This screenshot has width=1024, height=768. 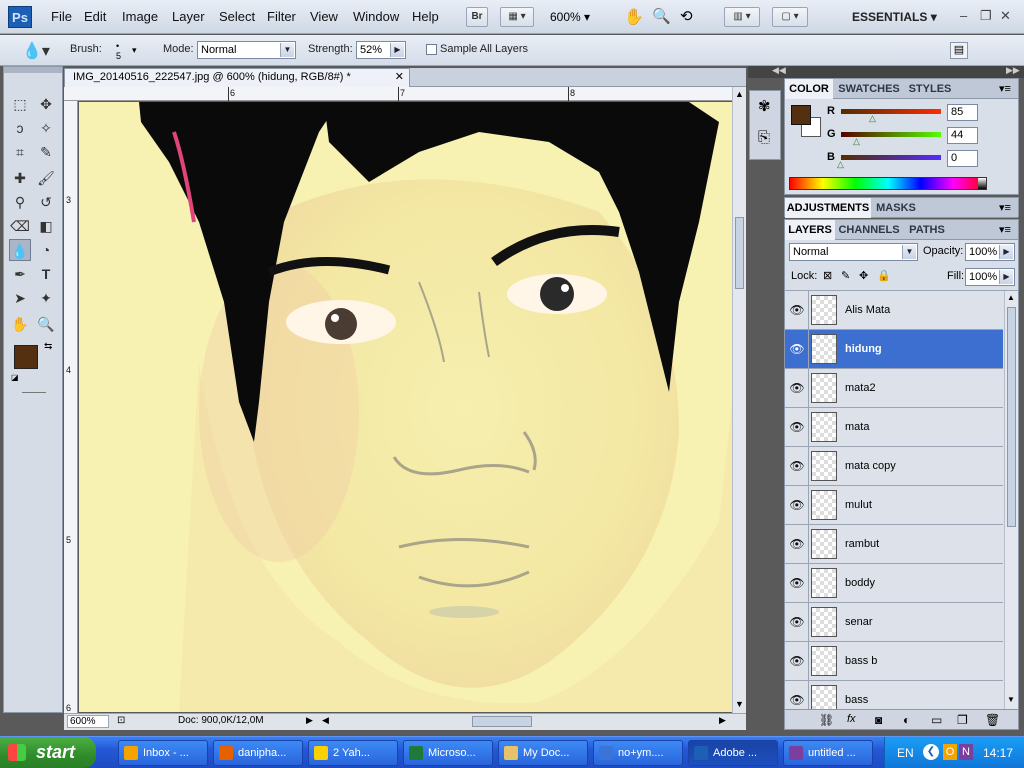 I want to click on arrange-documents-button: ▥ ▾, so click(x=742, y=17).